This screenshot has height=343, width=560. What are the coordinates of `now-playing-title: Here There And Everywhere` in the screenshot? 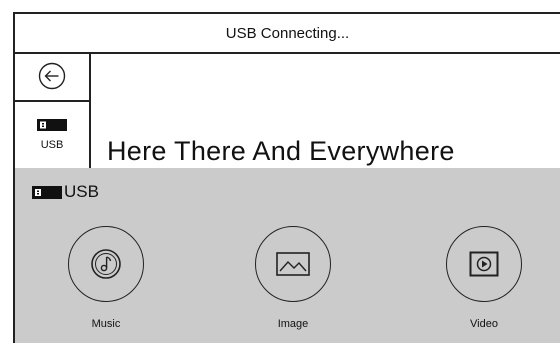 It's located at (281, 151).